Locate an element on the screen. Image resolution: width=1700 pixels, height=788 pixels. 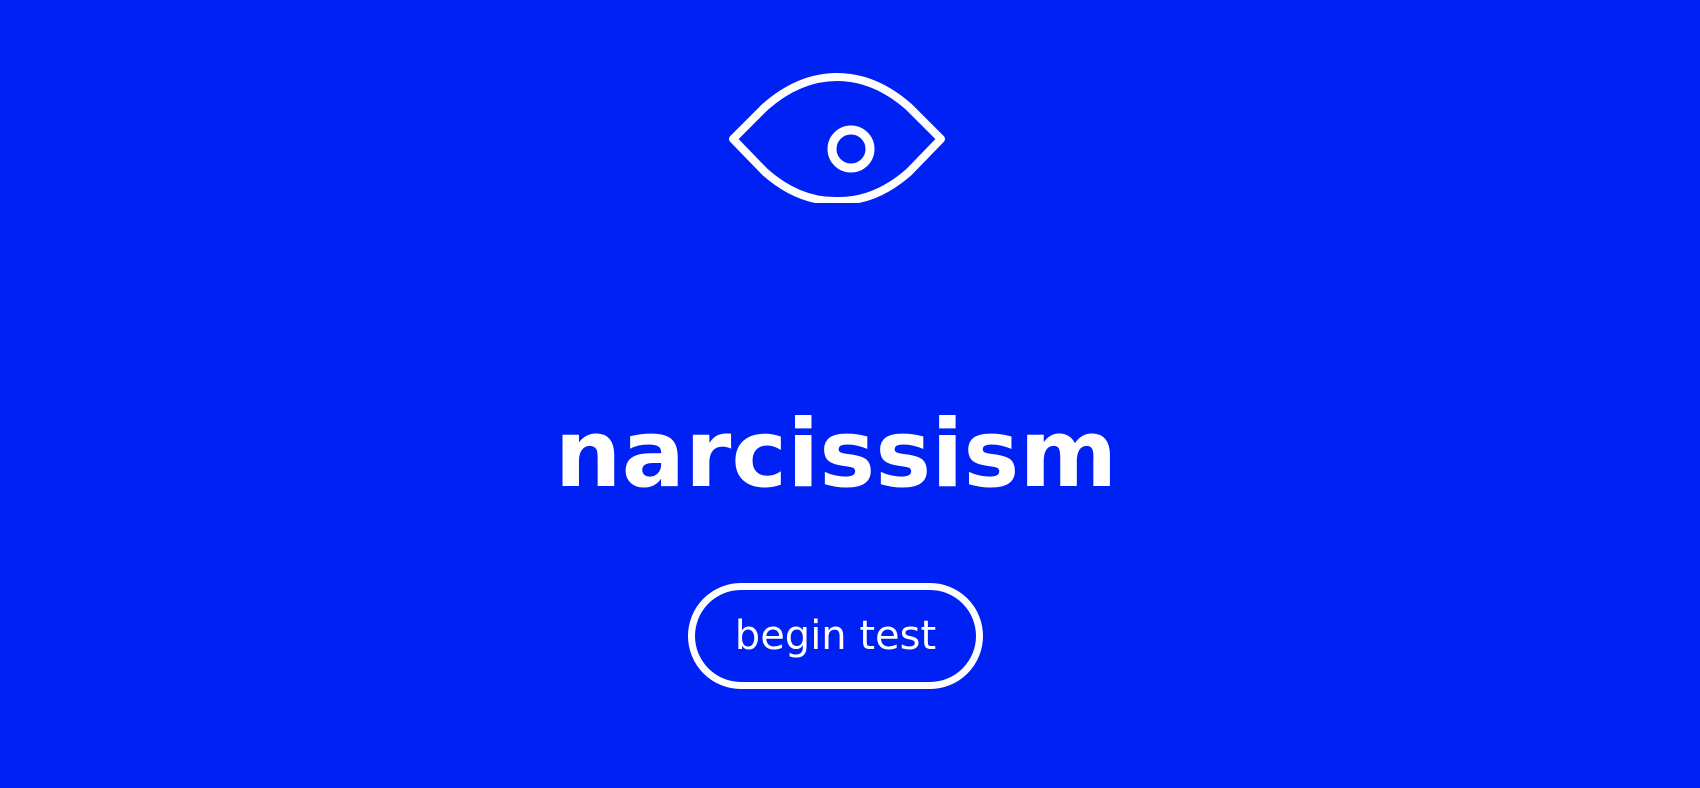
eye-icon is located at coordinates (837, 138).